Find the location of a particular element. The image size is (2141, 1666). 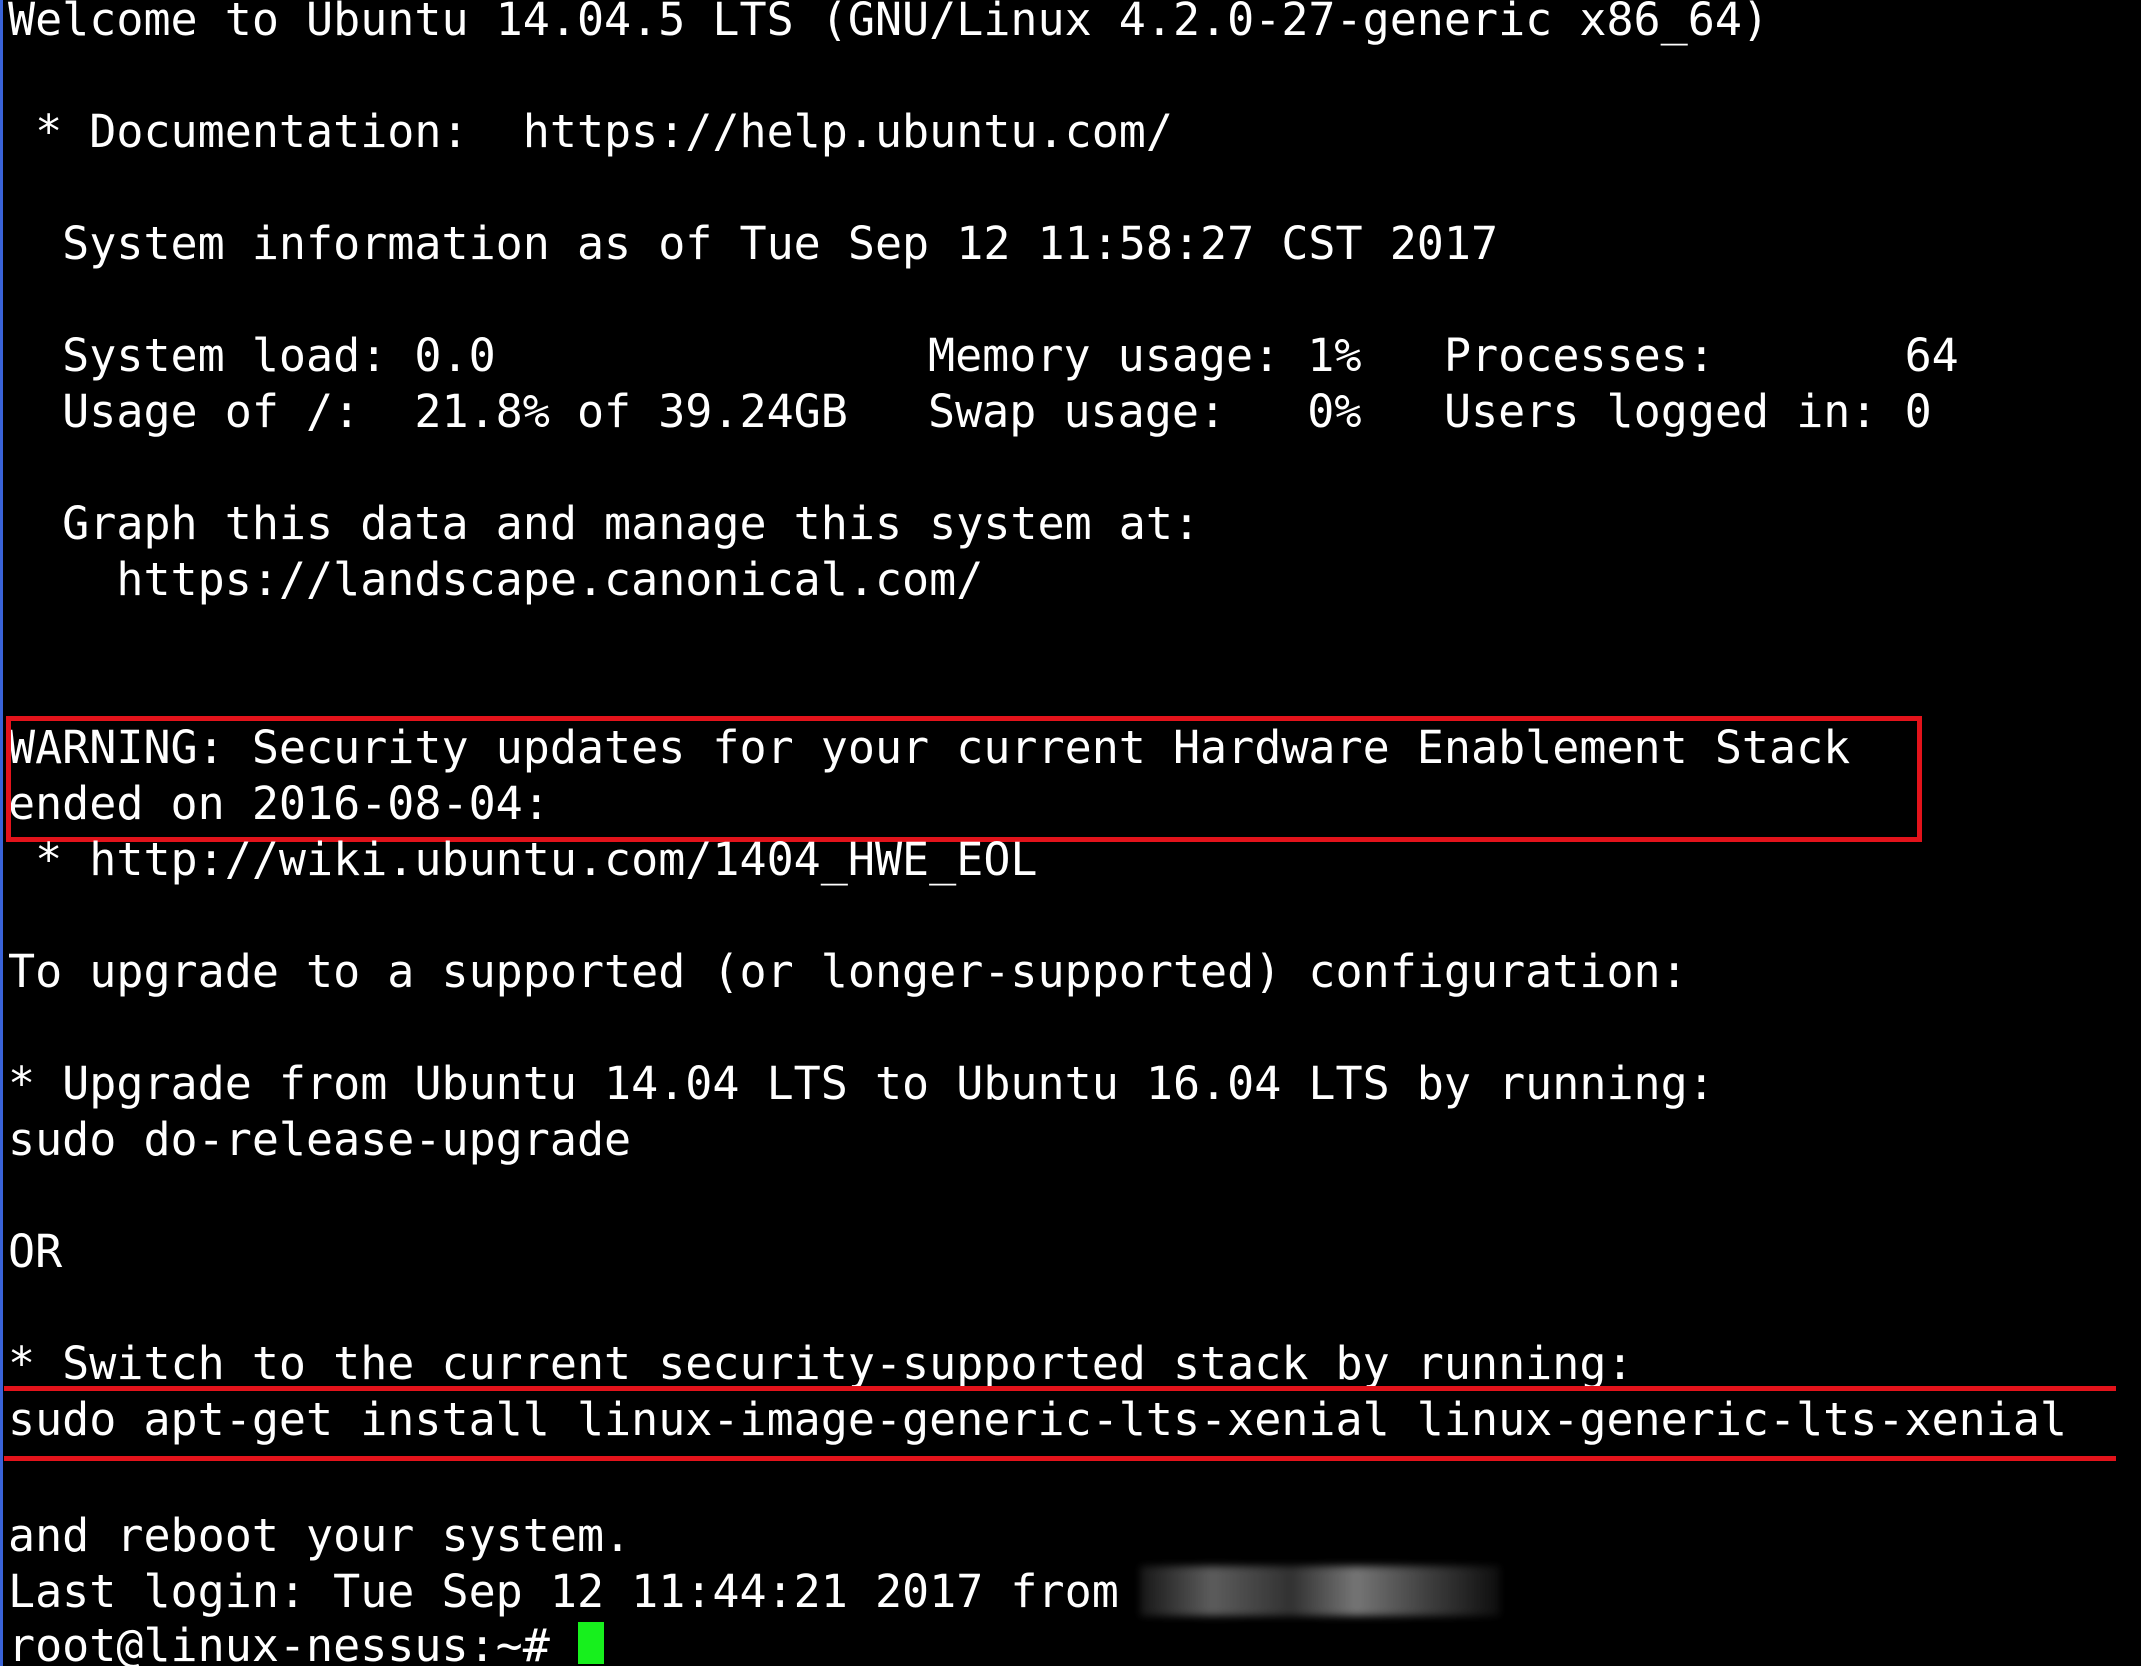

warning-highlight-box is located at coordinates (964, 779).